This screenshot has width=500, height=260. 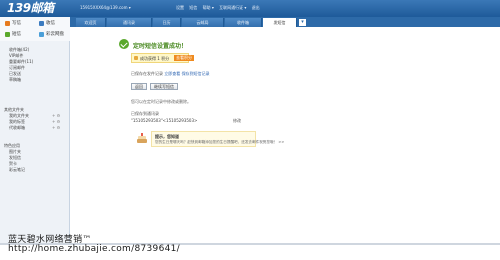 What do you see at coordinates (208, 7) in the screenshot?
I see `help-link: 帮助 ▾` at bounding box center [208, 7].